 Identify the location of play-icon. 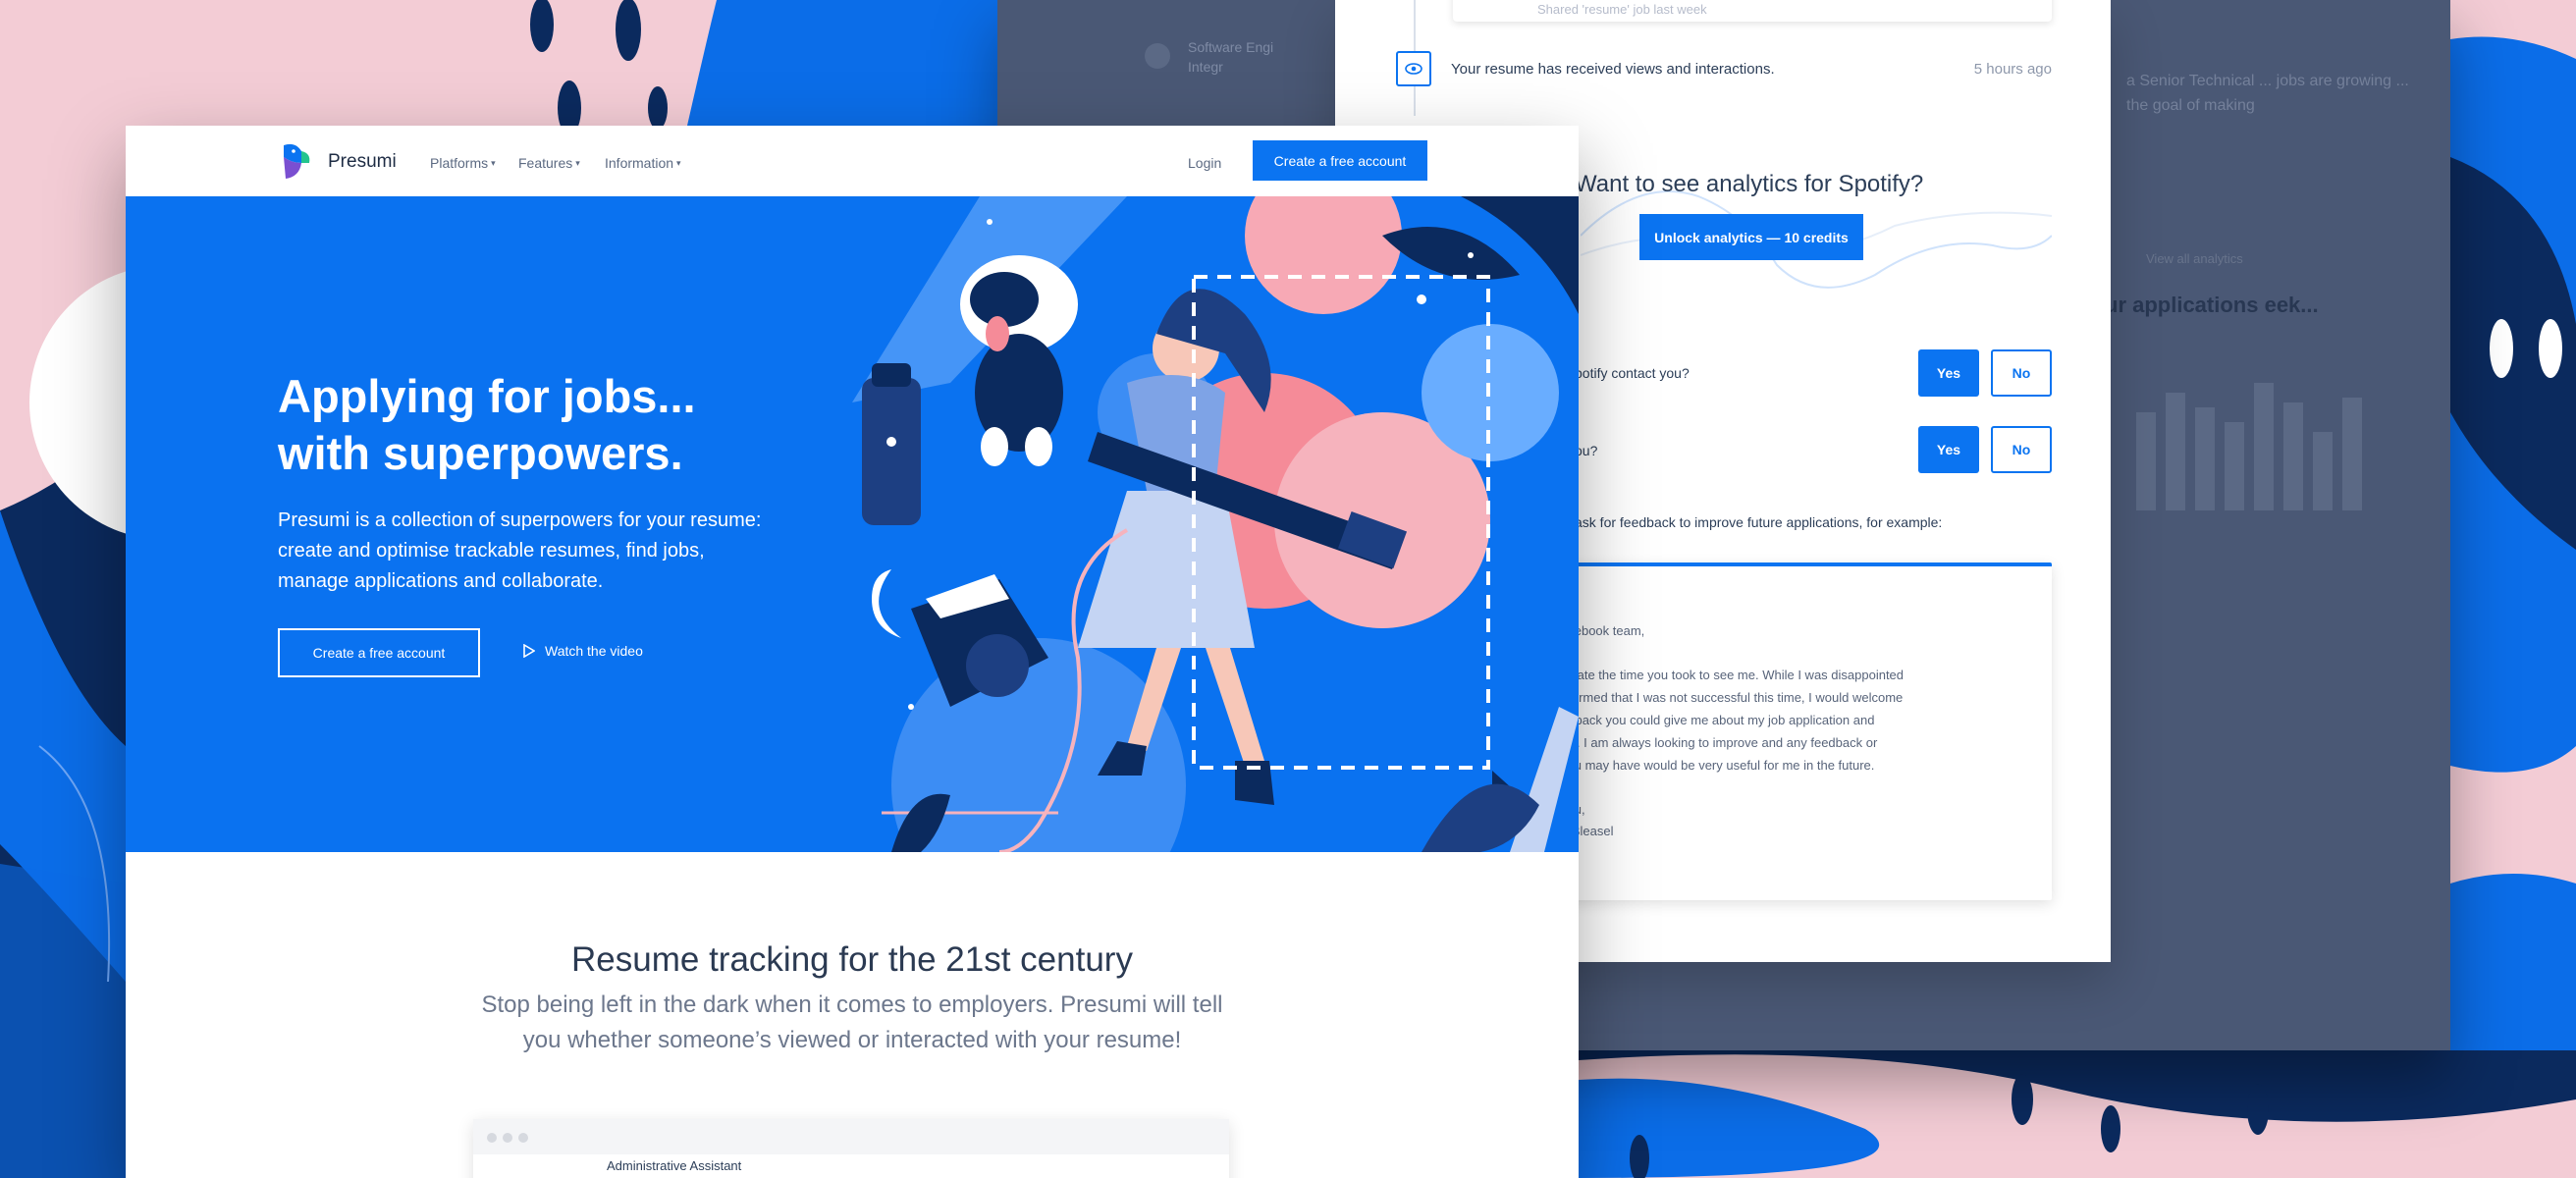
(529, 651).